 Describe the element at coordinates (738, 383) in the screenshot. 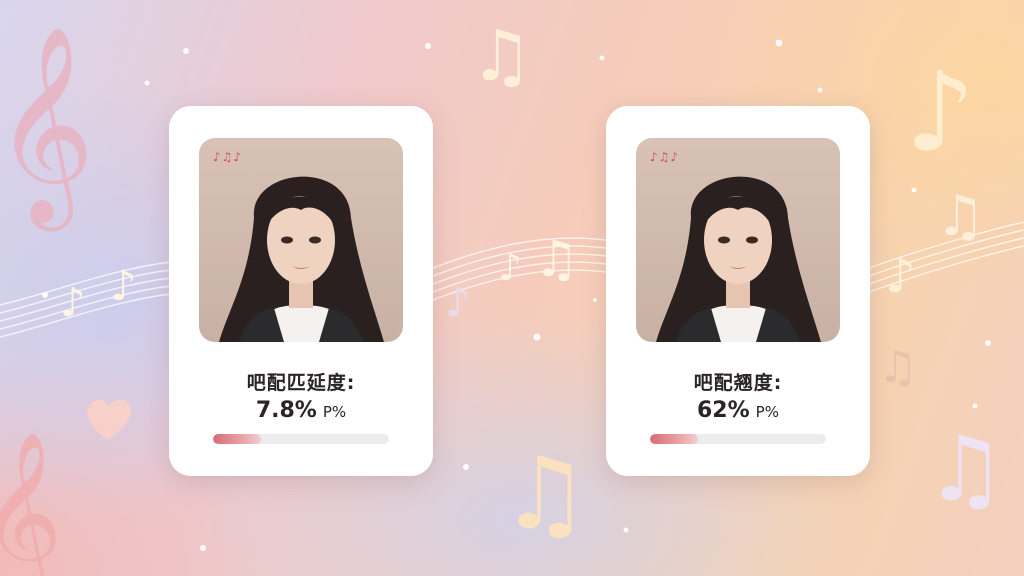

I see `match-label: 吧配翘度:` at that location.